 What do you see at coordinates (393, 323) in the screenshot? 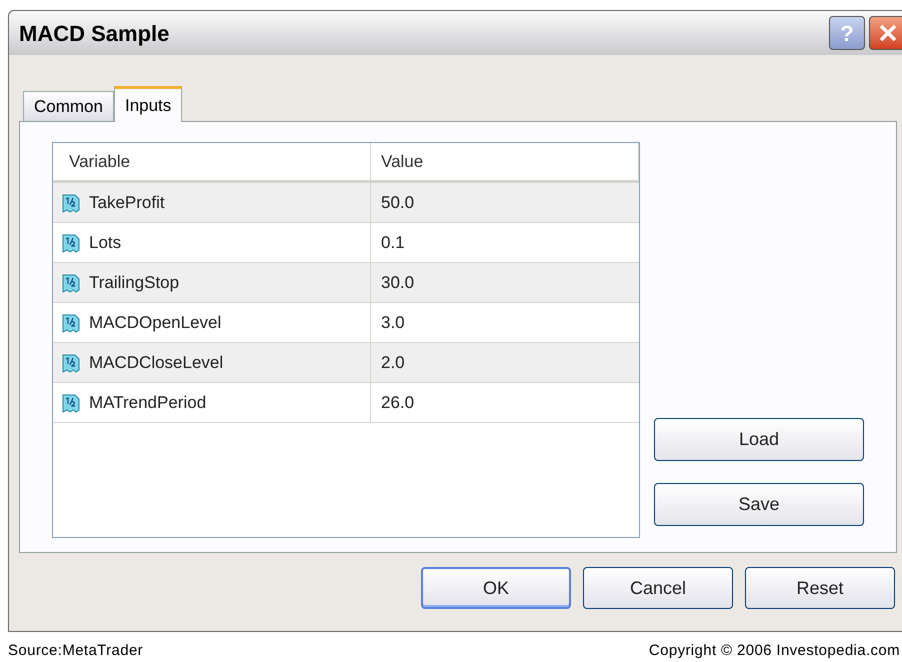
I see `table-cell-text: 3.0` at bounding box center [393, 323].